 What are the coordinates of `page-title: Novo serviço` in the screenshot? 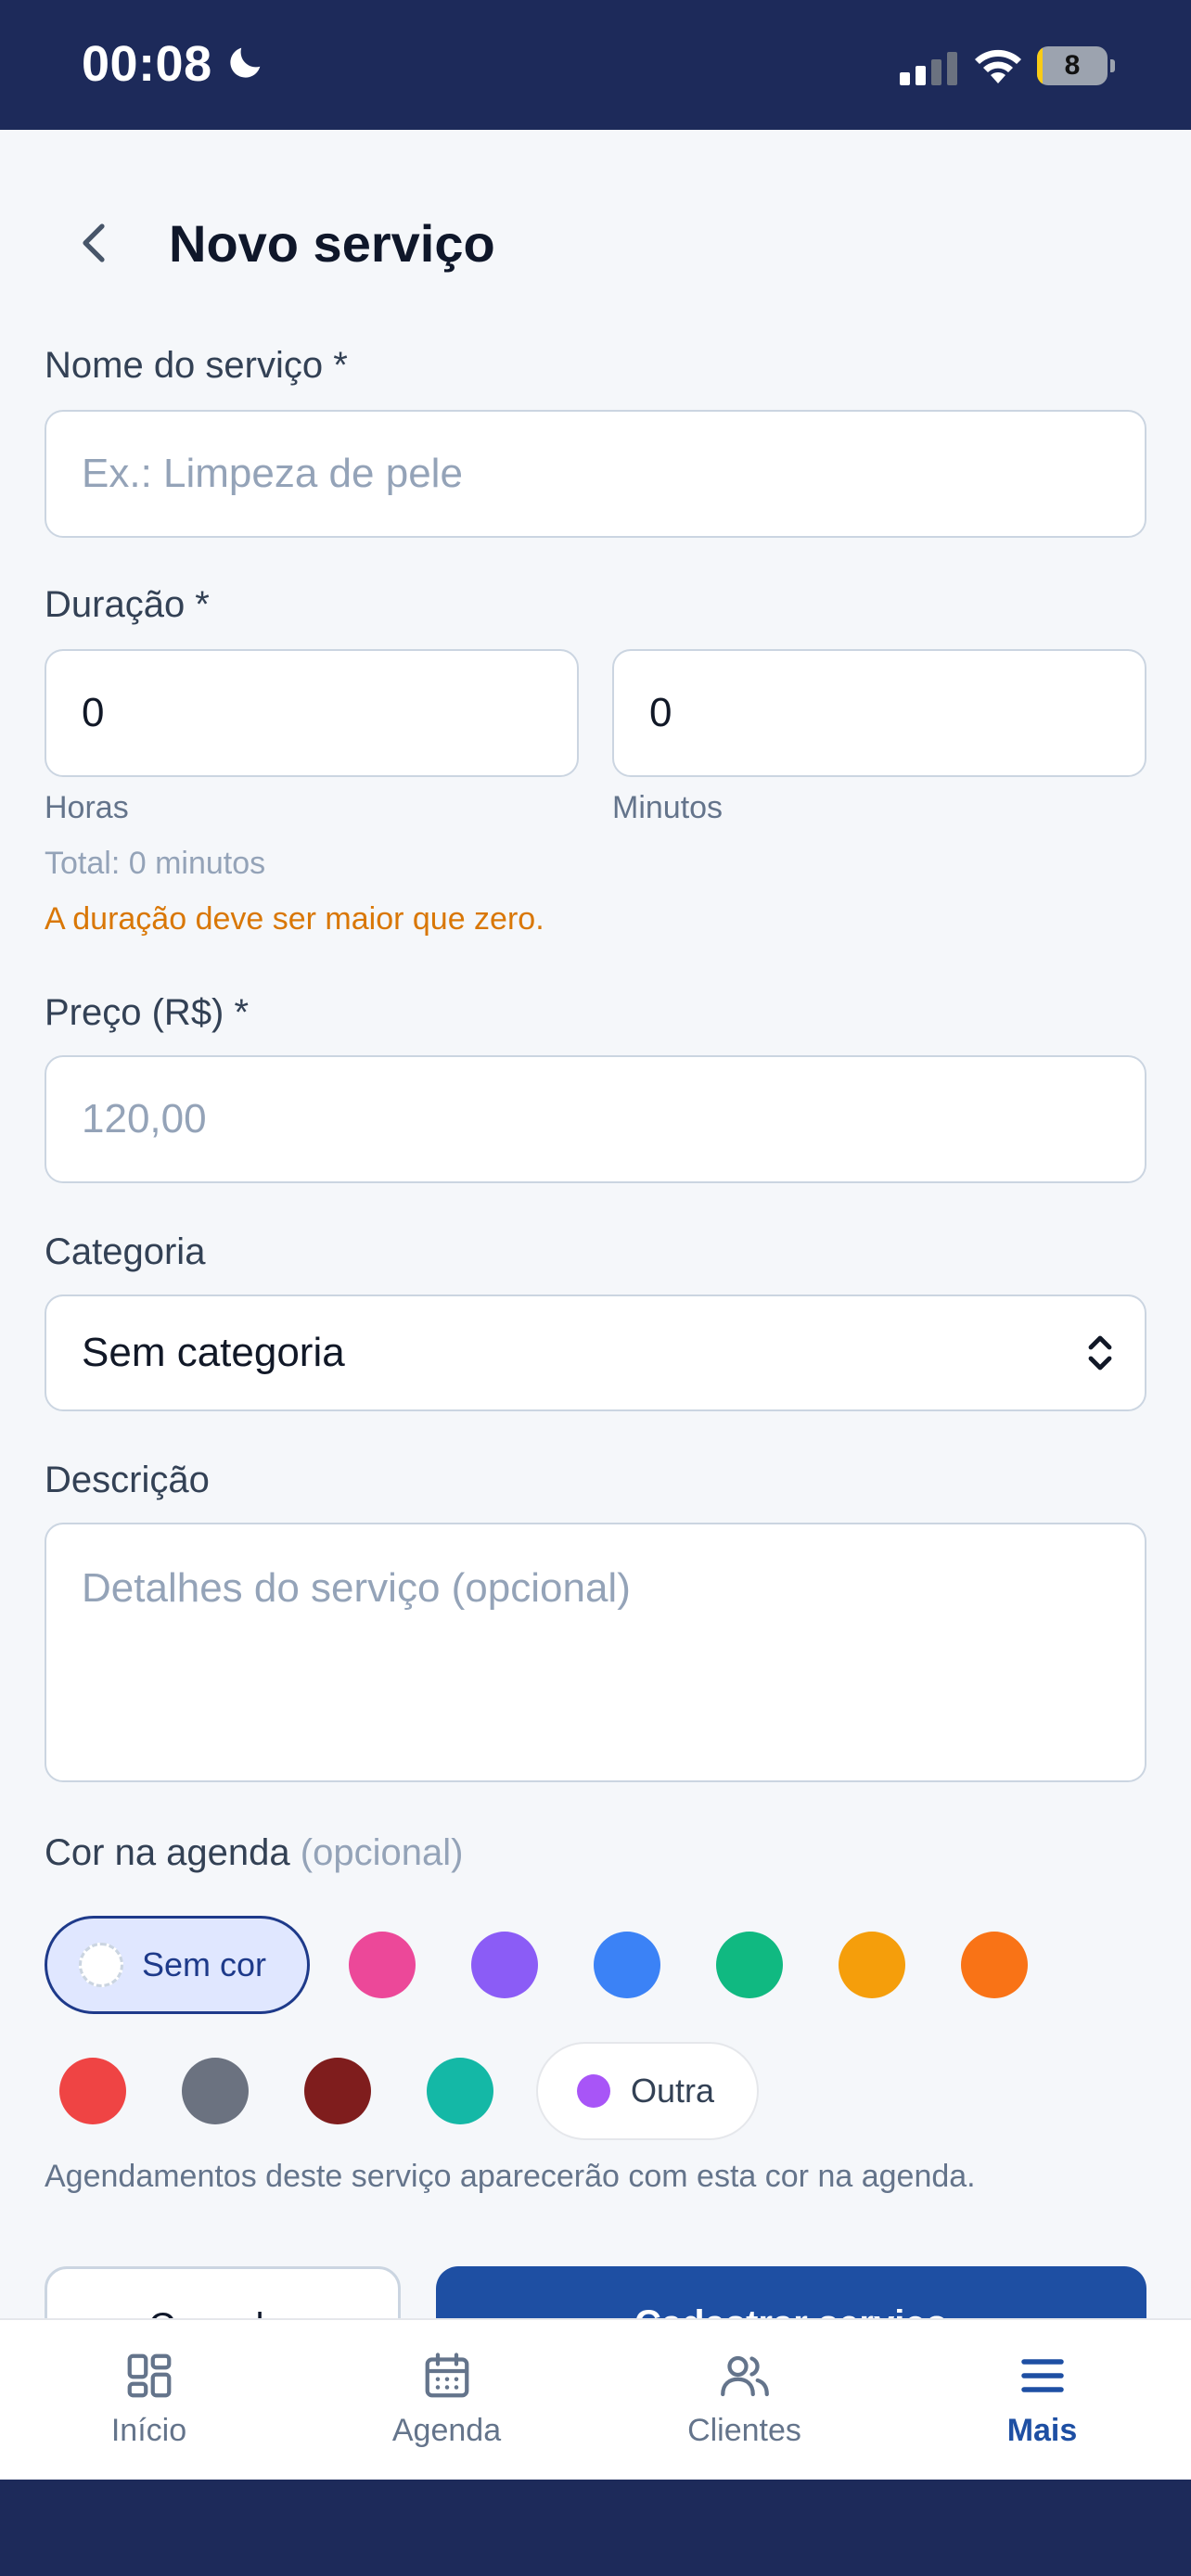 It's located at (332, 244).